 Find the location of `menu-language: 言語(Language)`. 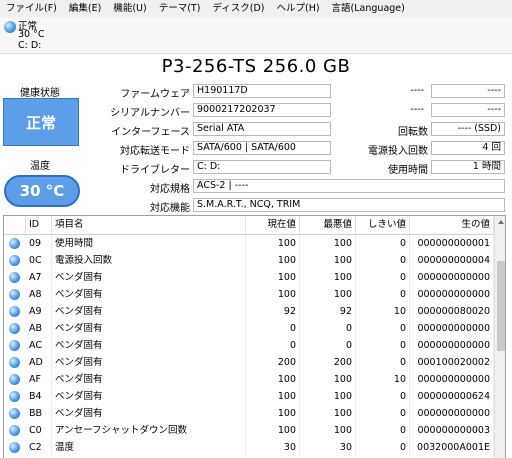

menu-language: 言語(Language) is located at coordinates (368, 8).